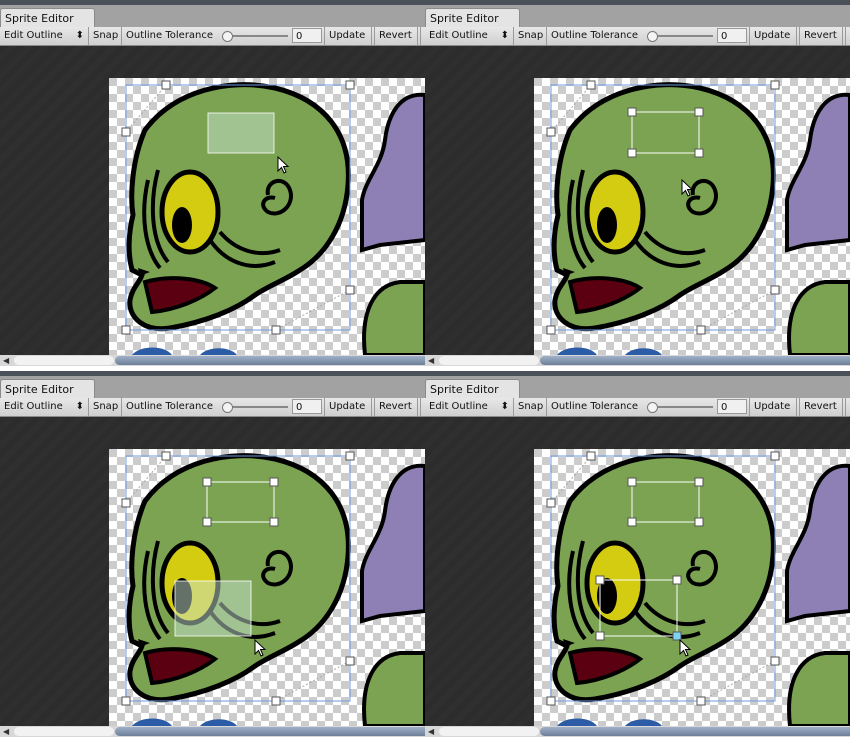 Image resolution: width=850 pixels, height=737 pixels. I want to click on selected-handle, so click(677, 636).